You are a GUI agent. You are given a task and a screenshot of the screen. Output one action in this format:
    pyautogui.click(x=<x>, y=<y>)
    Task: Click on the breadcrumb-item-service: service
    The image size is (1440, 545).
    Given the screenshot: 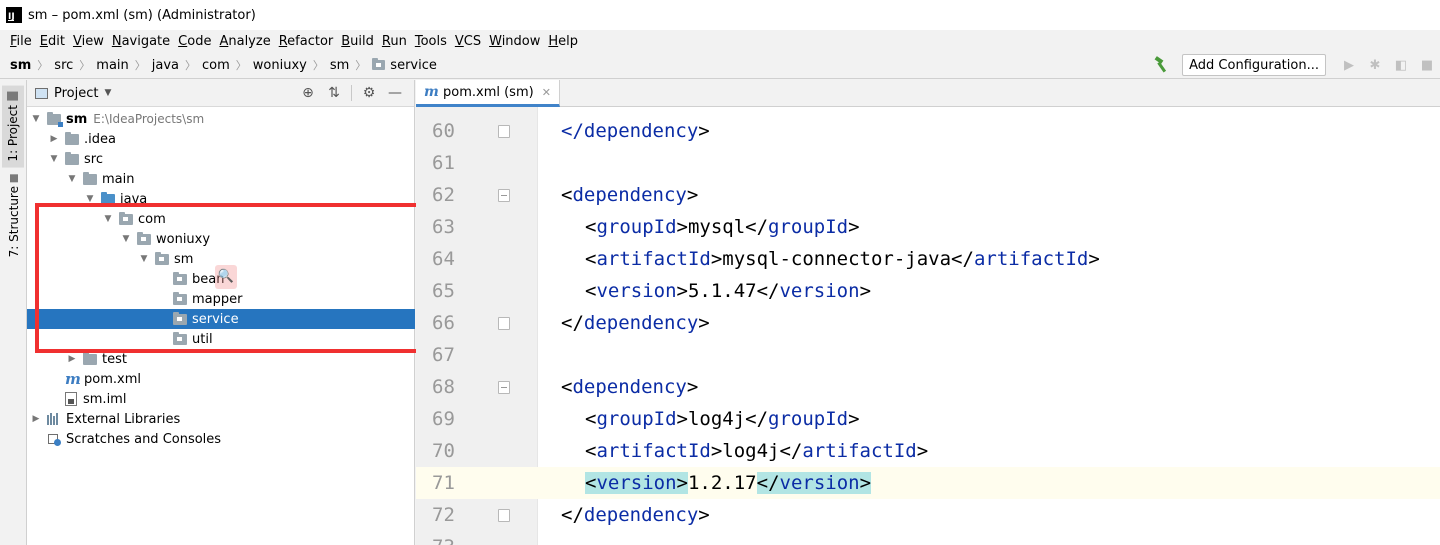 What is the action you would take?
    pyautogui.click(x=413, y=65)
    